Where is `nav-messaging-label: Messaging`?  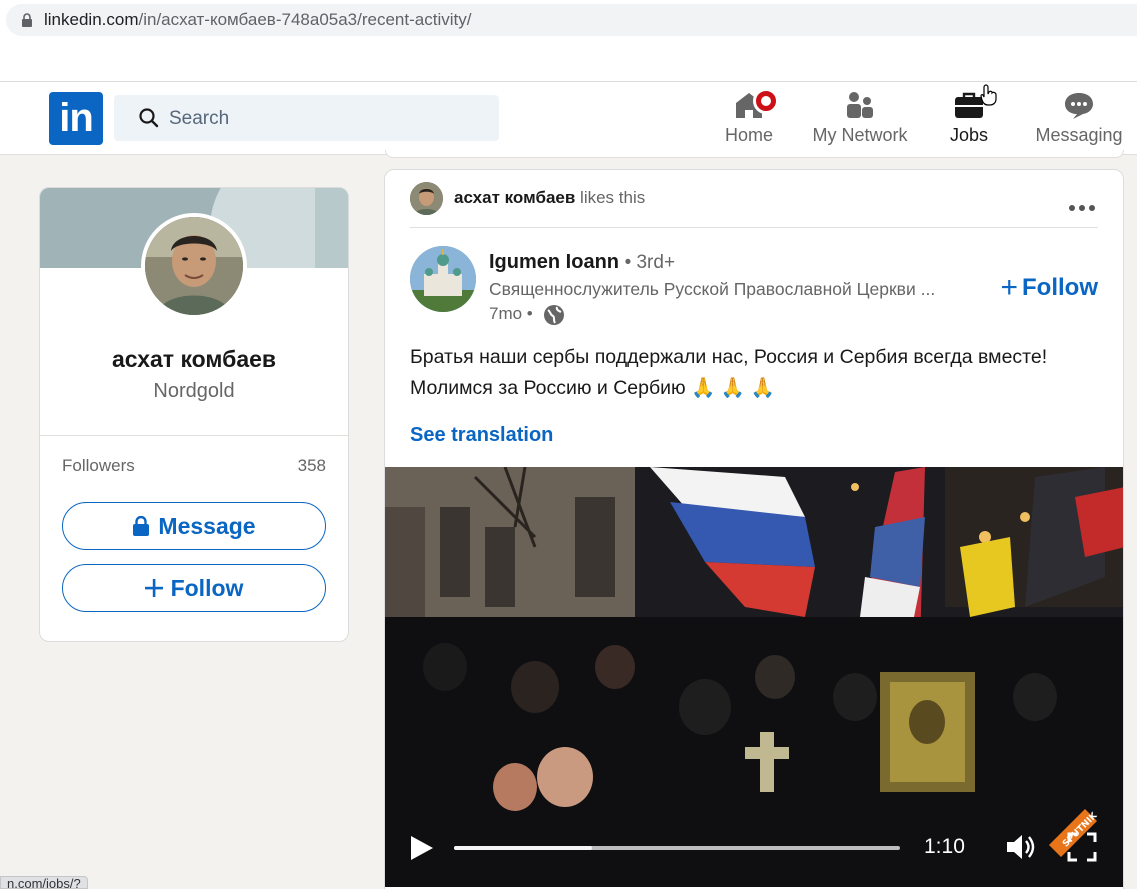 nav-messaging-label: Messaging is located at coordinates (1079, 135).